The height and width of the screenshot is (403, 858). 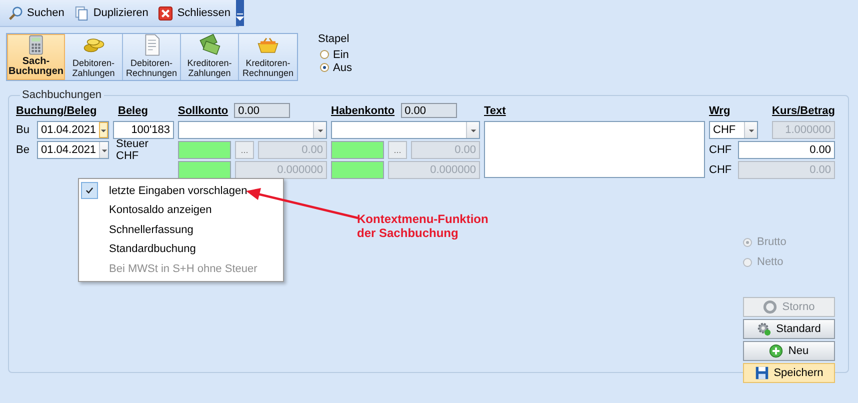 I want to click on rate-field: 1.000000, so click(x=803, y=130).